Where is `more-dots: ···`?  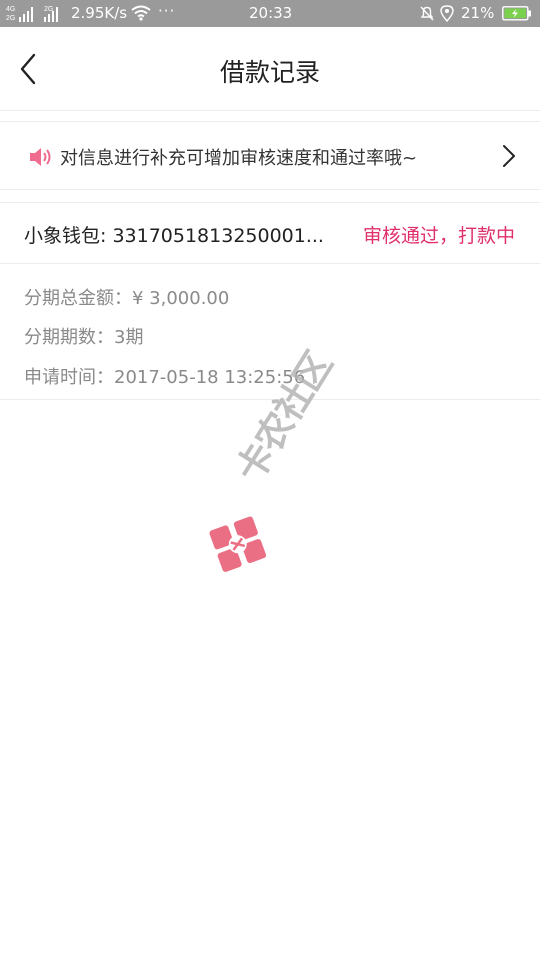
more-dots: ··· is located at coordinates (167, 11).